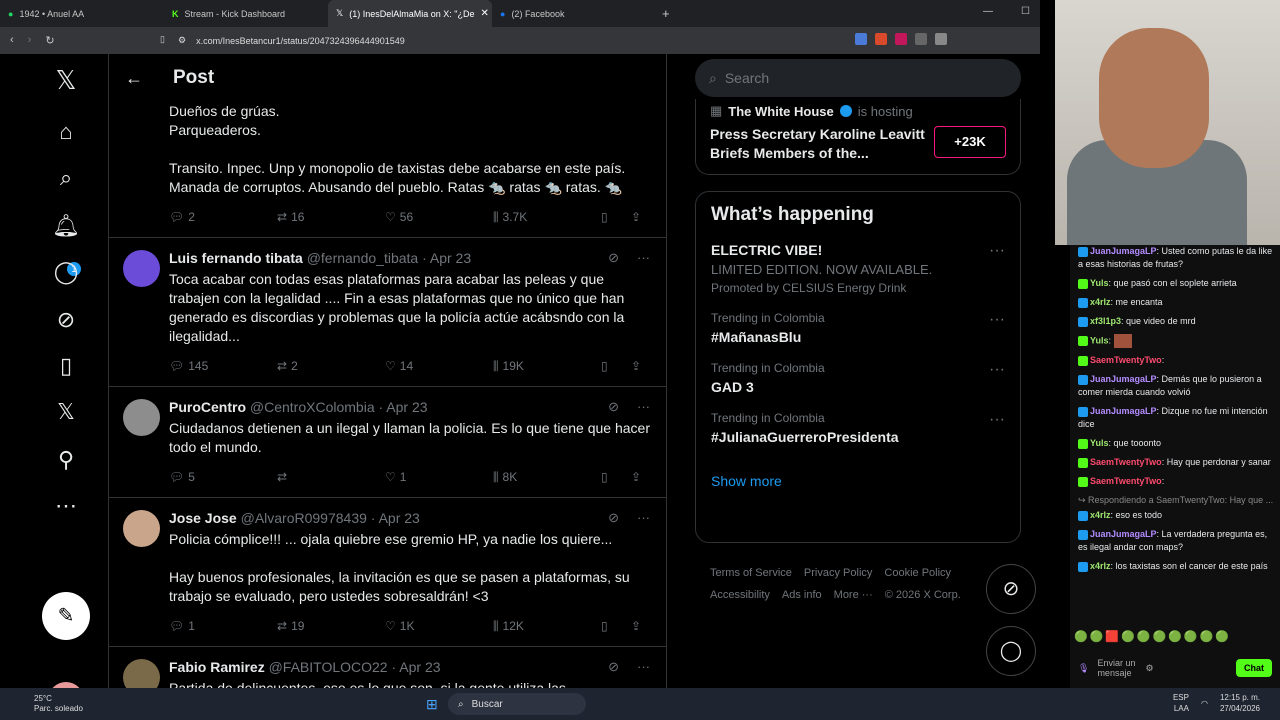 Image resolution: width=1280 pixels, height=720 pixels. Describe the element at coordinates (66, 272) in the screenshot. I see `messages-icon: ◯` at that location.